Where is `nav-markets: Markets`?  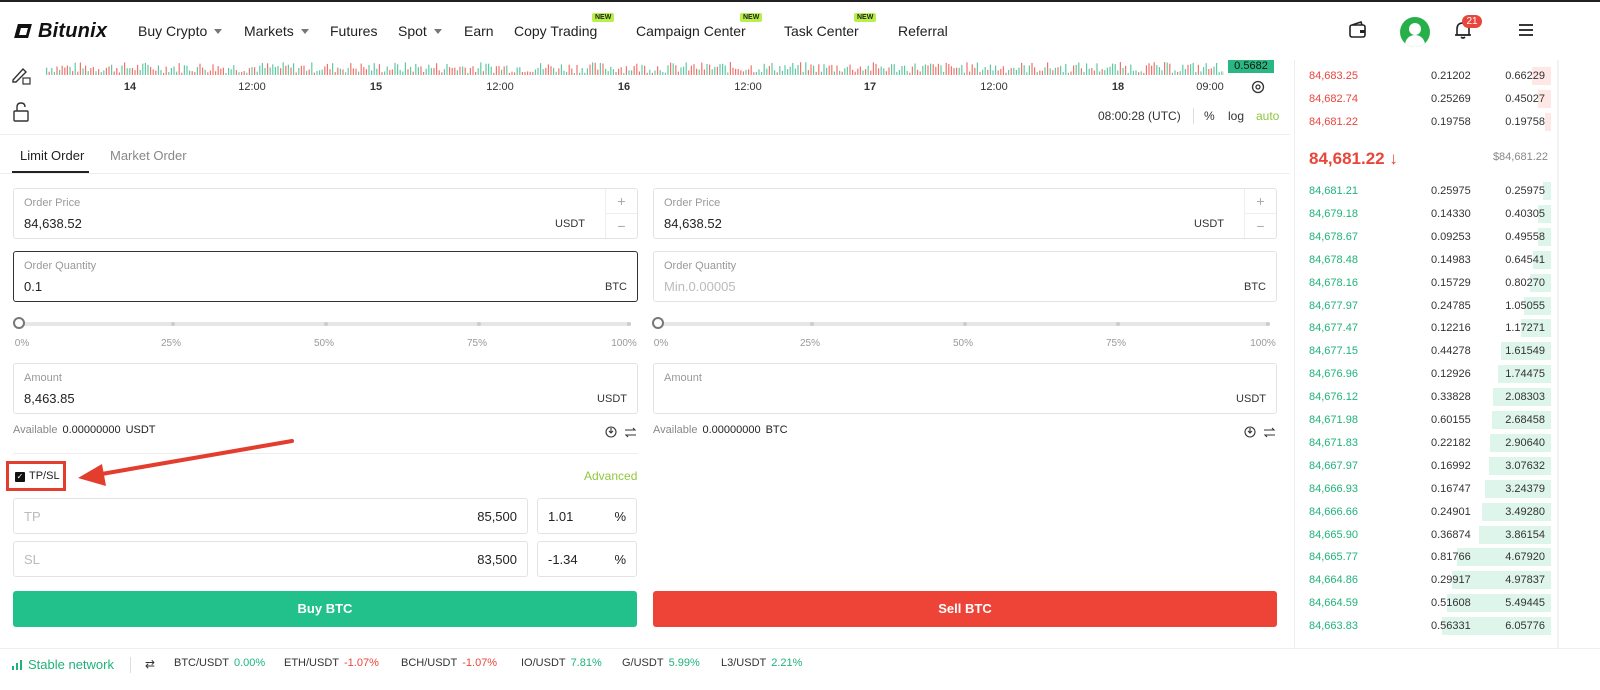 nav-markets: Markets is located at coordinates (276, 31).